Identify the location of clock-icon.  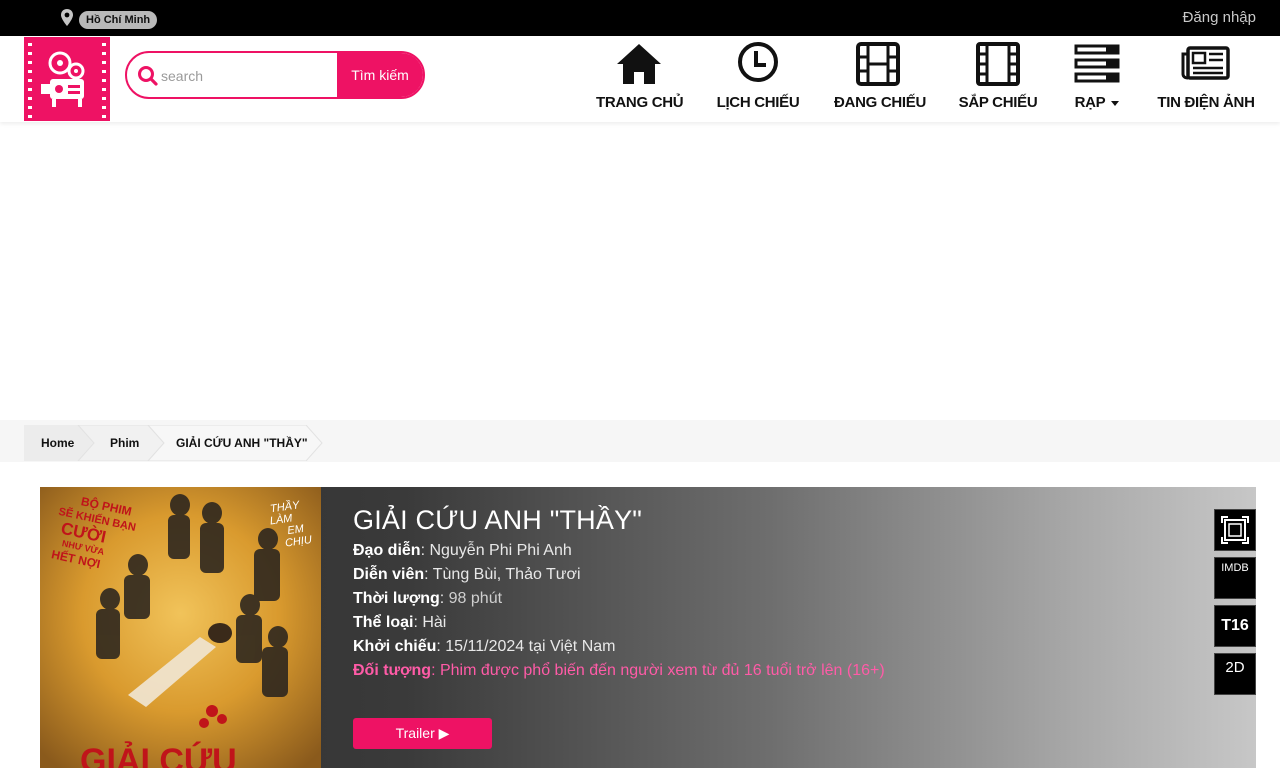
(758, 62).